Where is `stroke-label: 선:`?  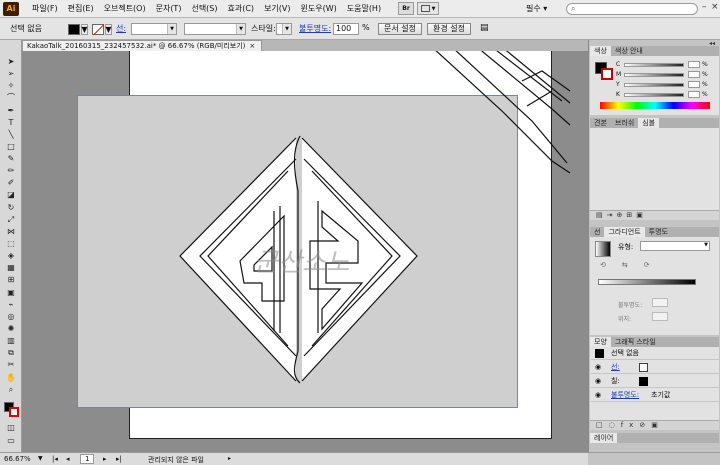 stroke-label: 선: is located at coordinates (121, 28).